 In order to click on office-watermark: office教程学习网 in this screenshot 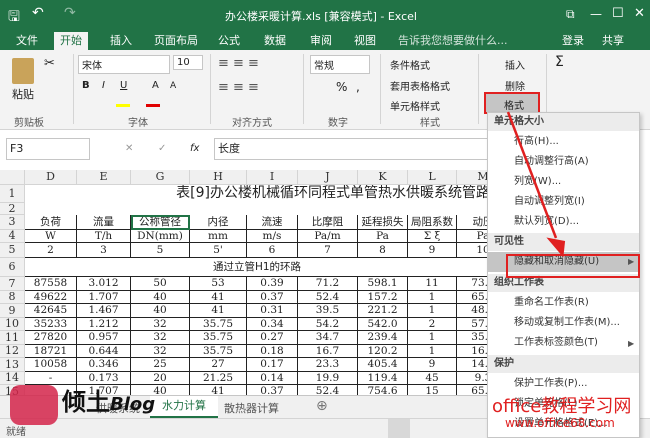, I will do `click(562, 406)`.